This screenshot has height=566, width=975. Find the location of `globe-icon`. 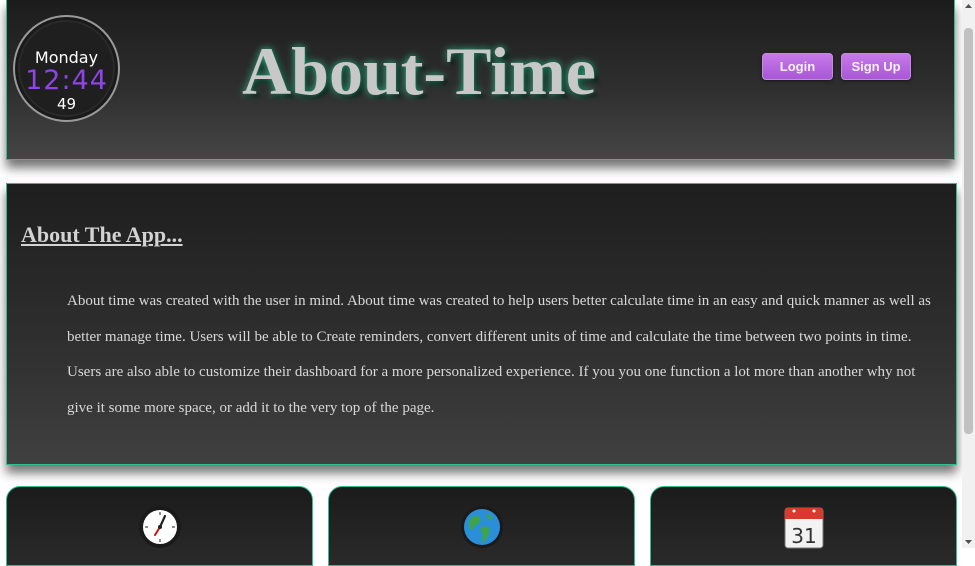

globe-icon is located at coordinates (481, 527).